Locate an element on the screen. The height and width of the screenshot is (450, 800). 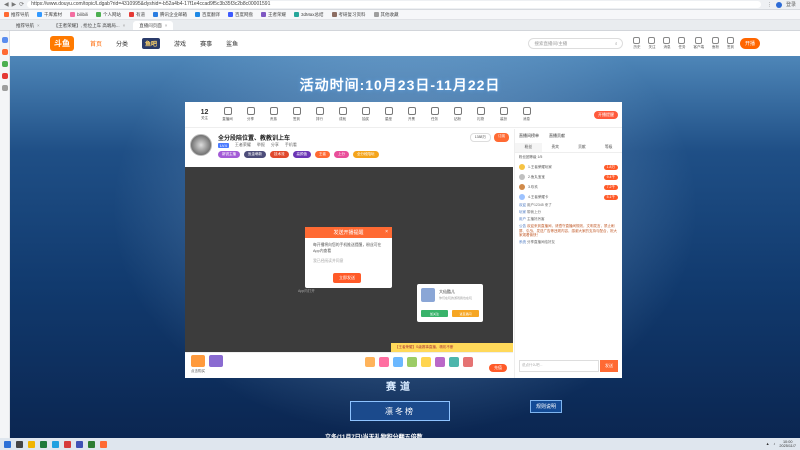
charge-button: 充值 is located at coordinates (498, 368).